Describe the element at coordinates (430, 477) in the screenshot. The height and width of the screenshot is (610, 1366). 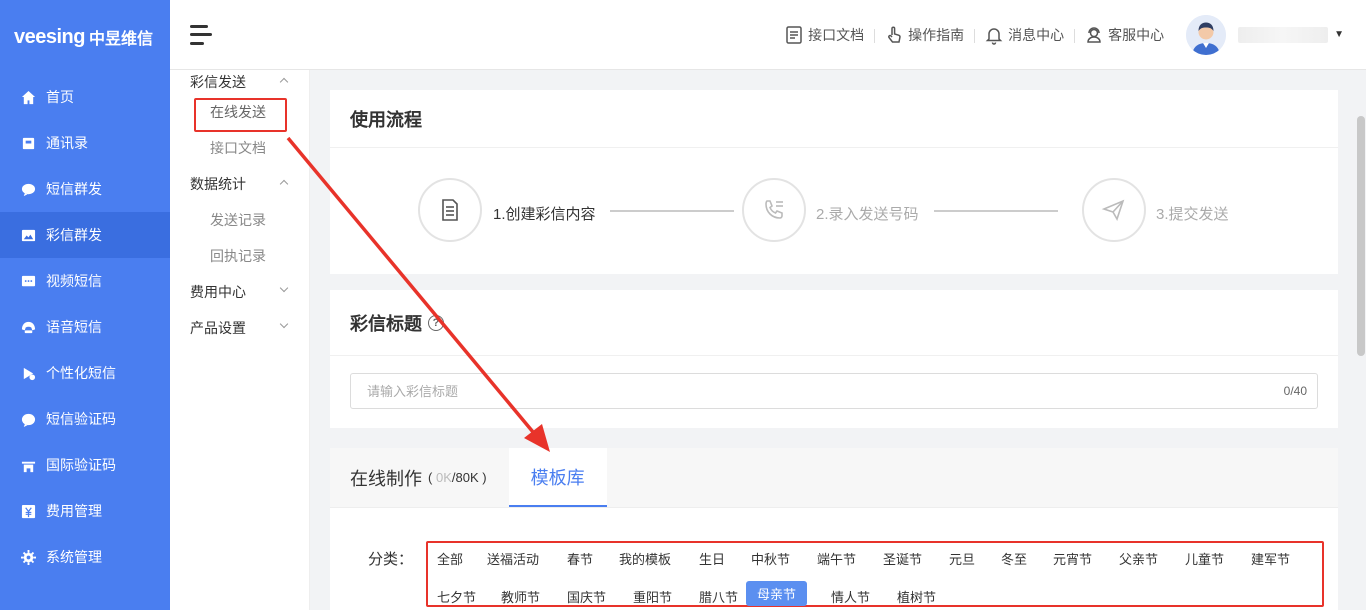
I see `size-open-paren: (` at that location.